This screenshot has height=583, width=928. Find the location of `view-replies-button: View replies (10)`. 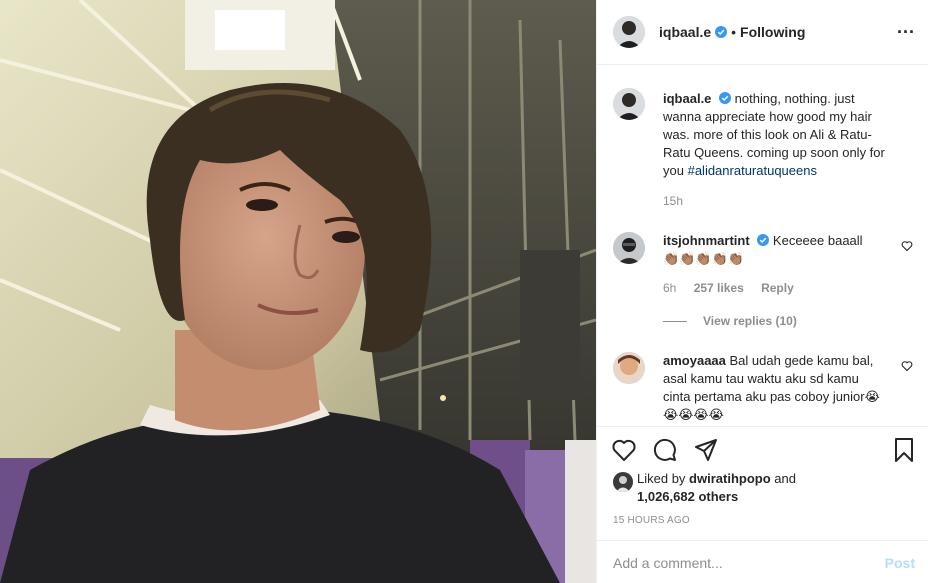

view-replies-button: View replies (10) is located at coordinates (730, 321).